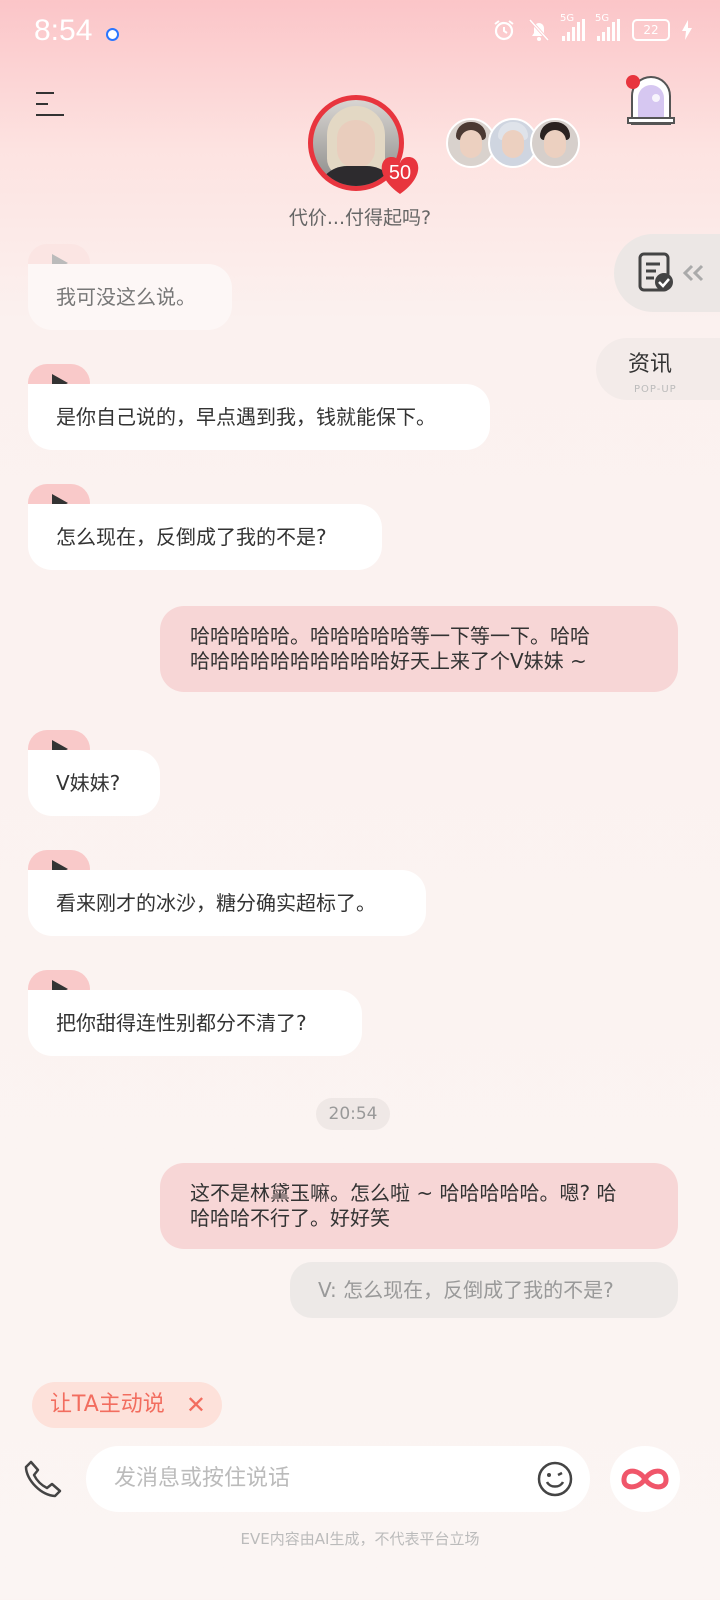  What do you see at coordinates (112, 34) in the screenshot?
I see `notification-dot-icon` at bounding box center [112, 34].